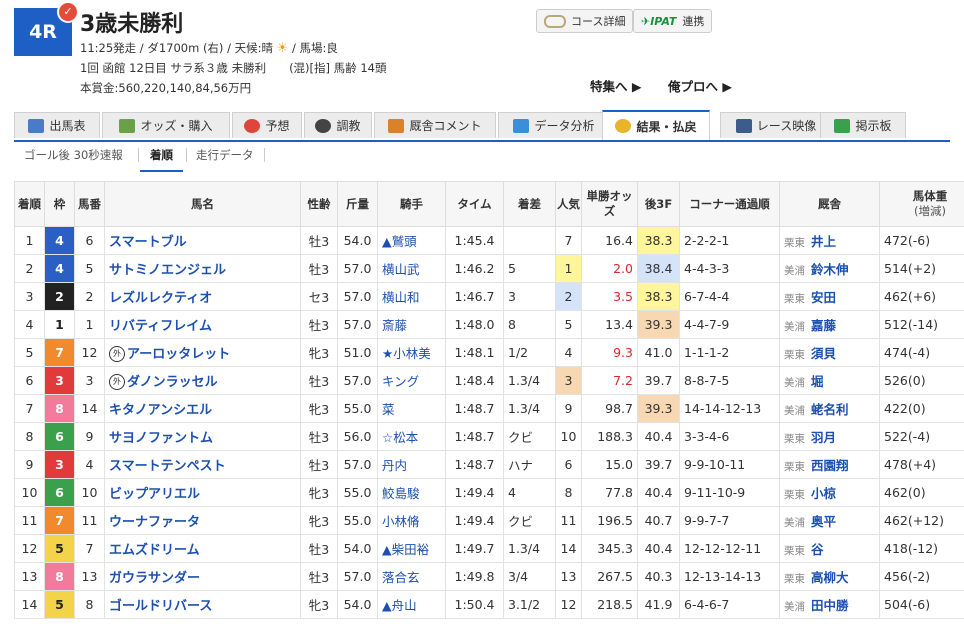 Image resolution: width=964 pixels, height=630 pixels. I want to click on horse-name-cell: ウーナファータ, so click(202, 520).